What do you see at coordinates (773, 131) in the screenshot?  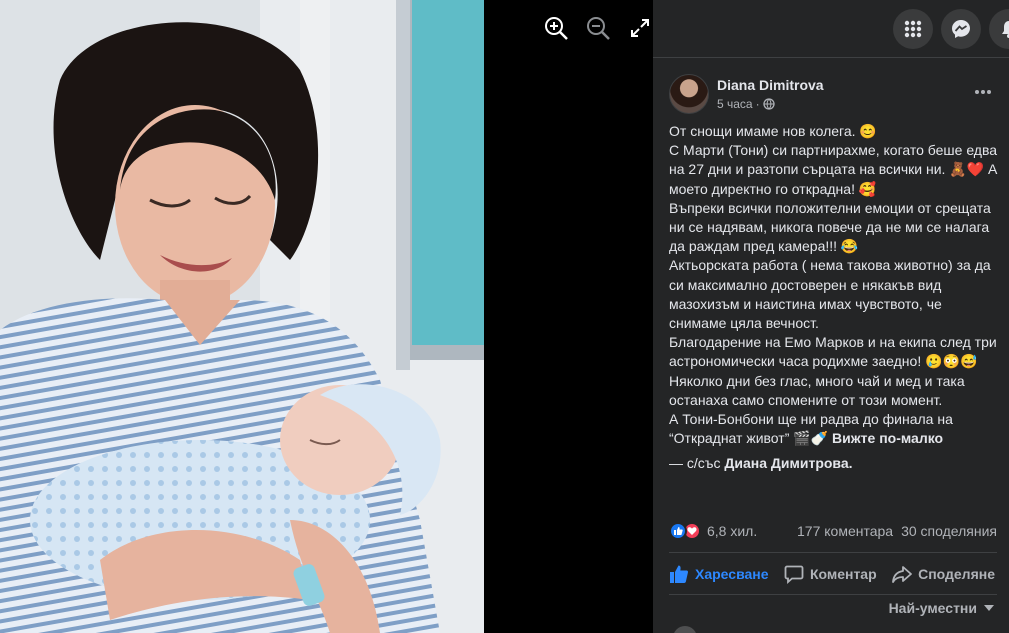 I see `post-line: От снощи имаме нов колега. 😊` at bounding box center [773, 131].